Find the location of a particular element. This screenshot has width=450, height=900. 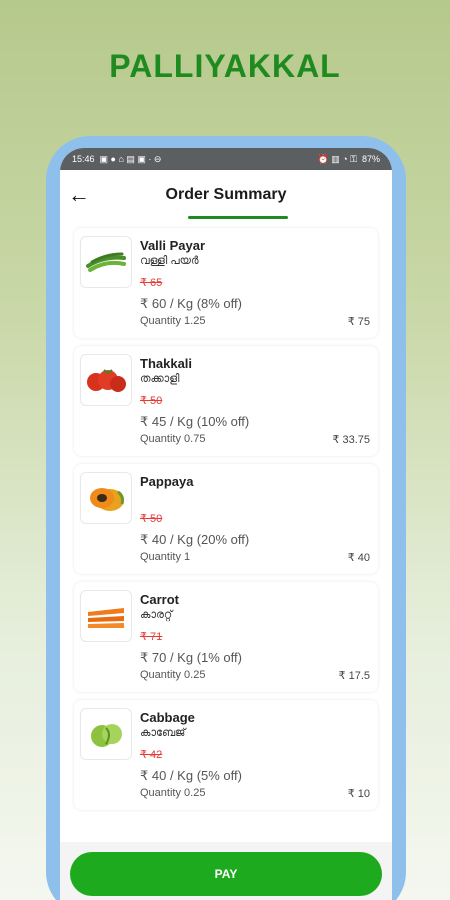

item-total: ₹ 75 is located at coordinates (358, 322).